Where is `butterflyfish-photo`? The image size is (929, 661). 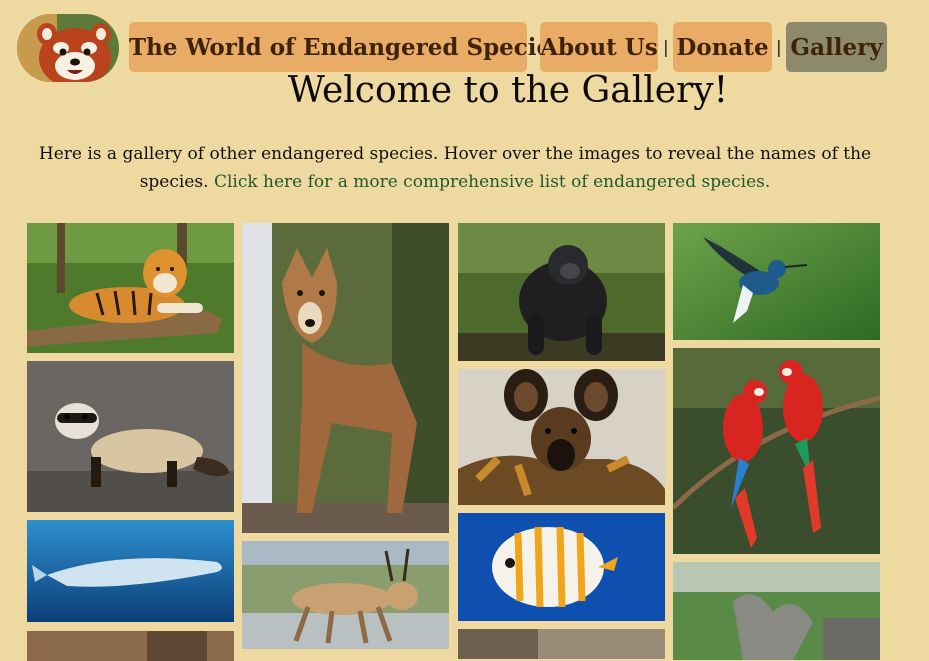
butterflyfish-photo is located at coordinates (561, 567).